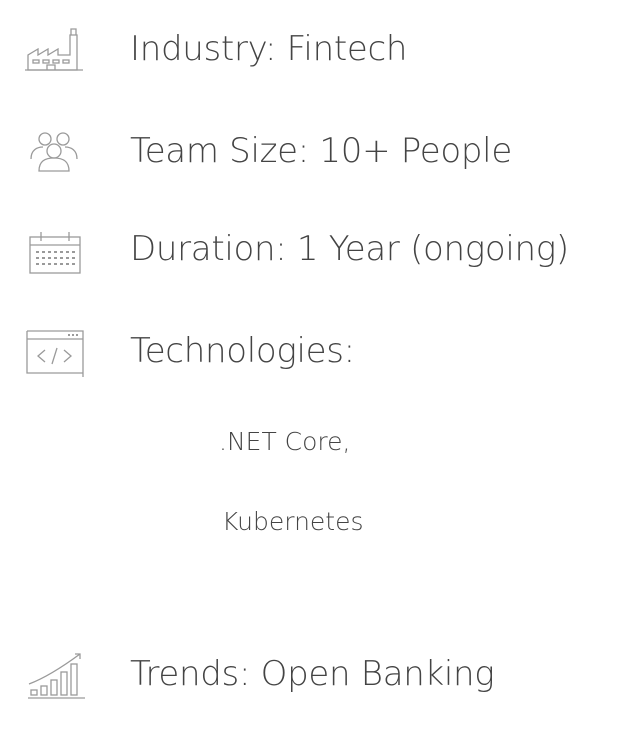  Describe the element at coordinates (56, 254) in the screenshot. I see `calendar-icon` at that location.